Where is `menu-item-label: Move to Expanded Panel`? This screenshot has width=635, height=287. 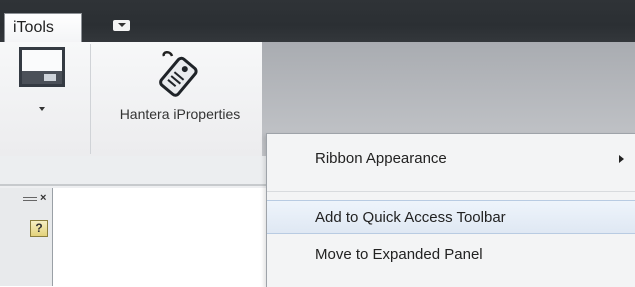 menu-item-label: Move to Expanded Panel is located at coordinates (399, 254).